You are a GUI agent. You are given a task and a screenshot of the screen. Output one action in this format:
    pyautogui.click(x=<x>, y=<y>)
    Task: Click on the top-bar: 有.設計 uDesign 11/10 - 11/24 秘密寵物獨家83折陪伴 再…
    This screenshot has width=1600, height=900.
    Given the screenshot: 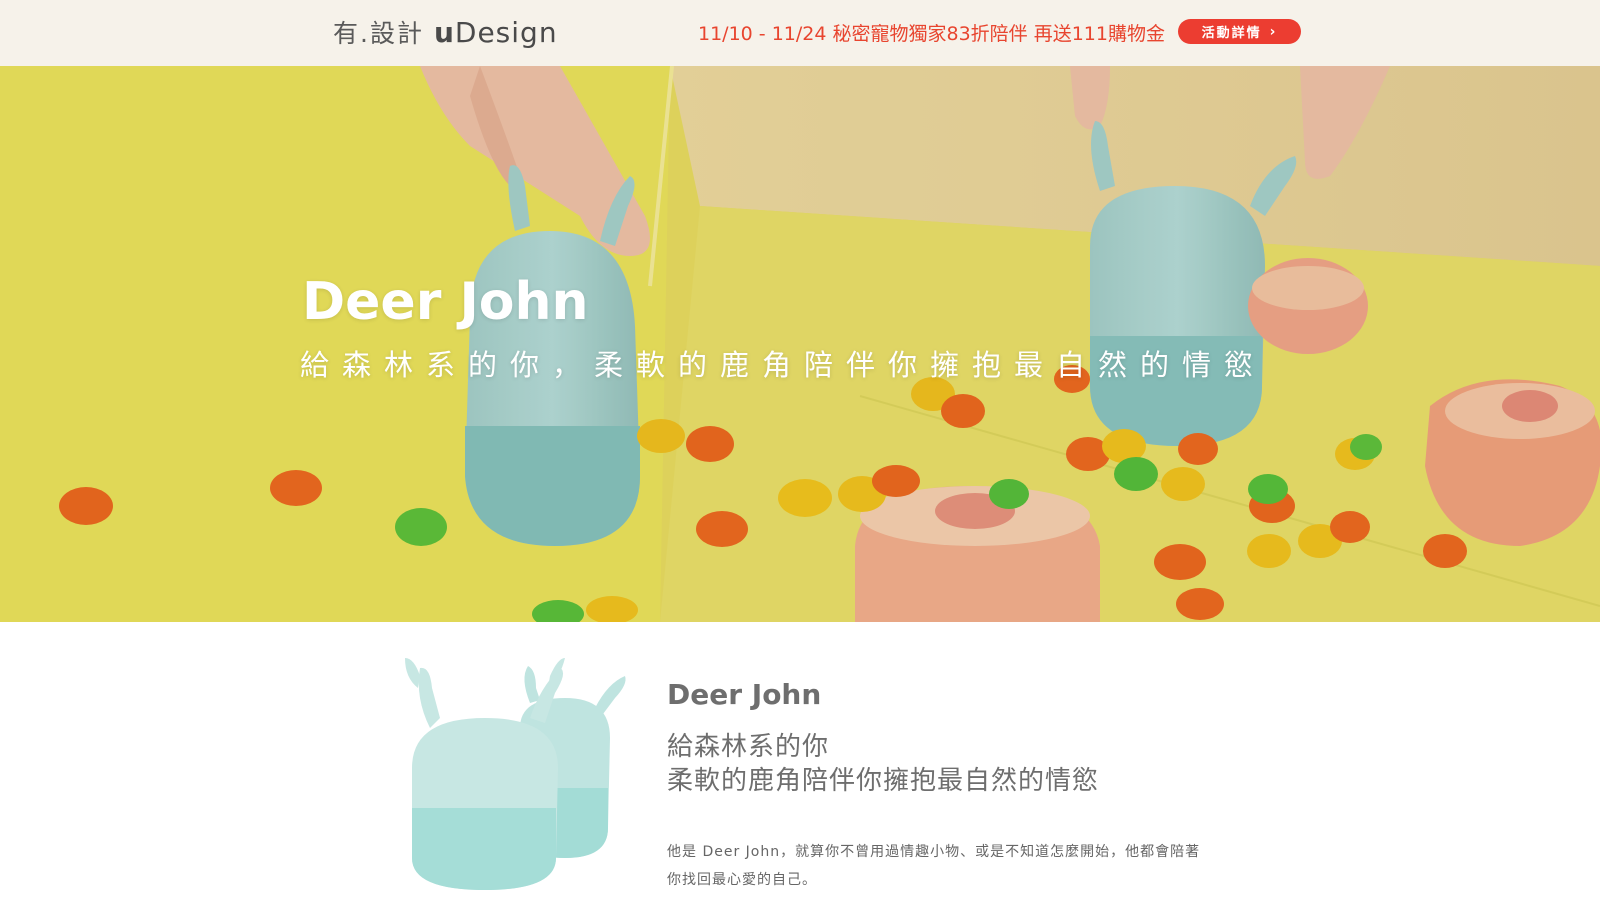 What is the action you would take?
    pyautogui.click(x=800, y=33)
    